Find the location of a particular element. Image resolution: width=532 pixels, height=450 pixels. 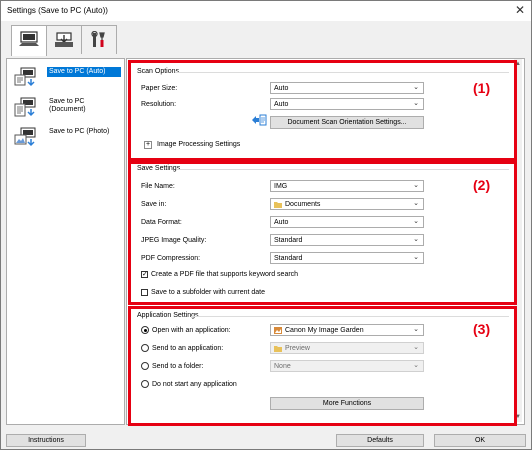

image-garden-icon is located at coordinates (278, 330).